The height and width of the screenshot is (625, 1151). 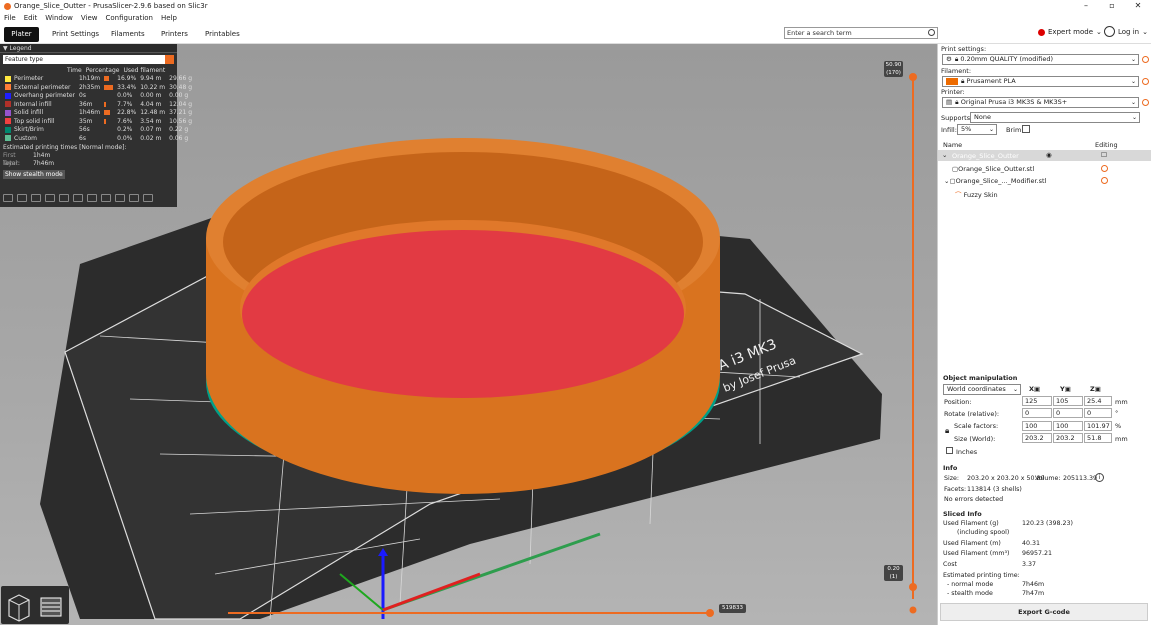 What do you see at coordinates (98, 130) in the screenshot?
I see `legend-row: Skirt/Brim 56s 0.2% 0.07 m 0.22 g` at bounding box center [98, 130].